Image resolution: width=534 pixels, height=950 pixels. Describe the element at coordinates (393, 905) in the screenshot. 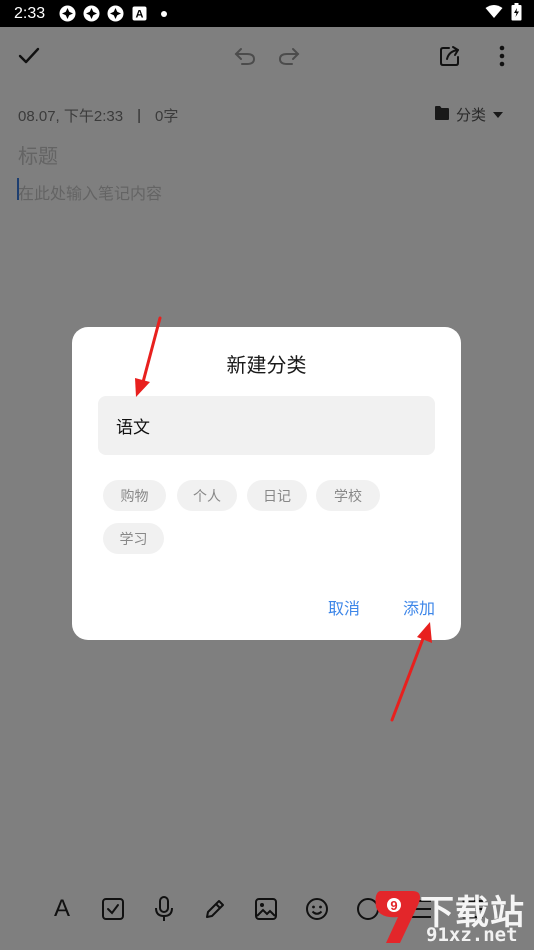

I see `watermark-logo-mark: 9` at that location.